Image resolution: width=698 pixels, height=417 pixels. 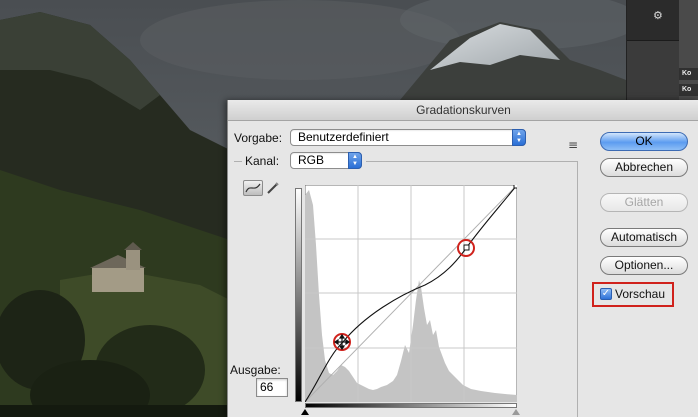 I want to click on channel-select: RGB ▲ ▼, so click(x=326, y=160).